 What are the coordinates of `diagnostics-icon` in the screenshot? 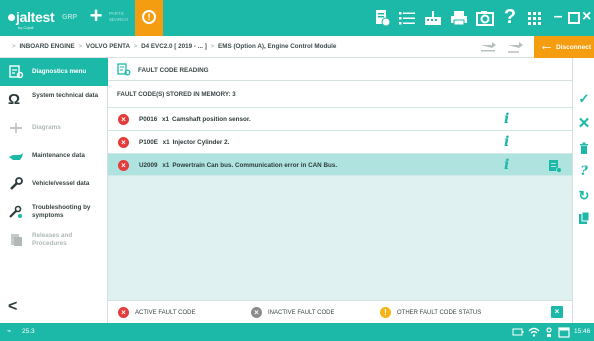 It's located at (16, 72).